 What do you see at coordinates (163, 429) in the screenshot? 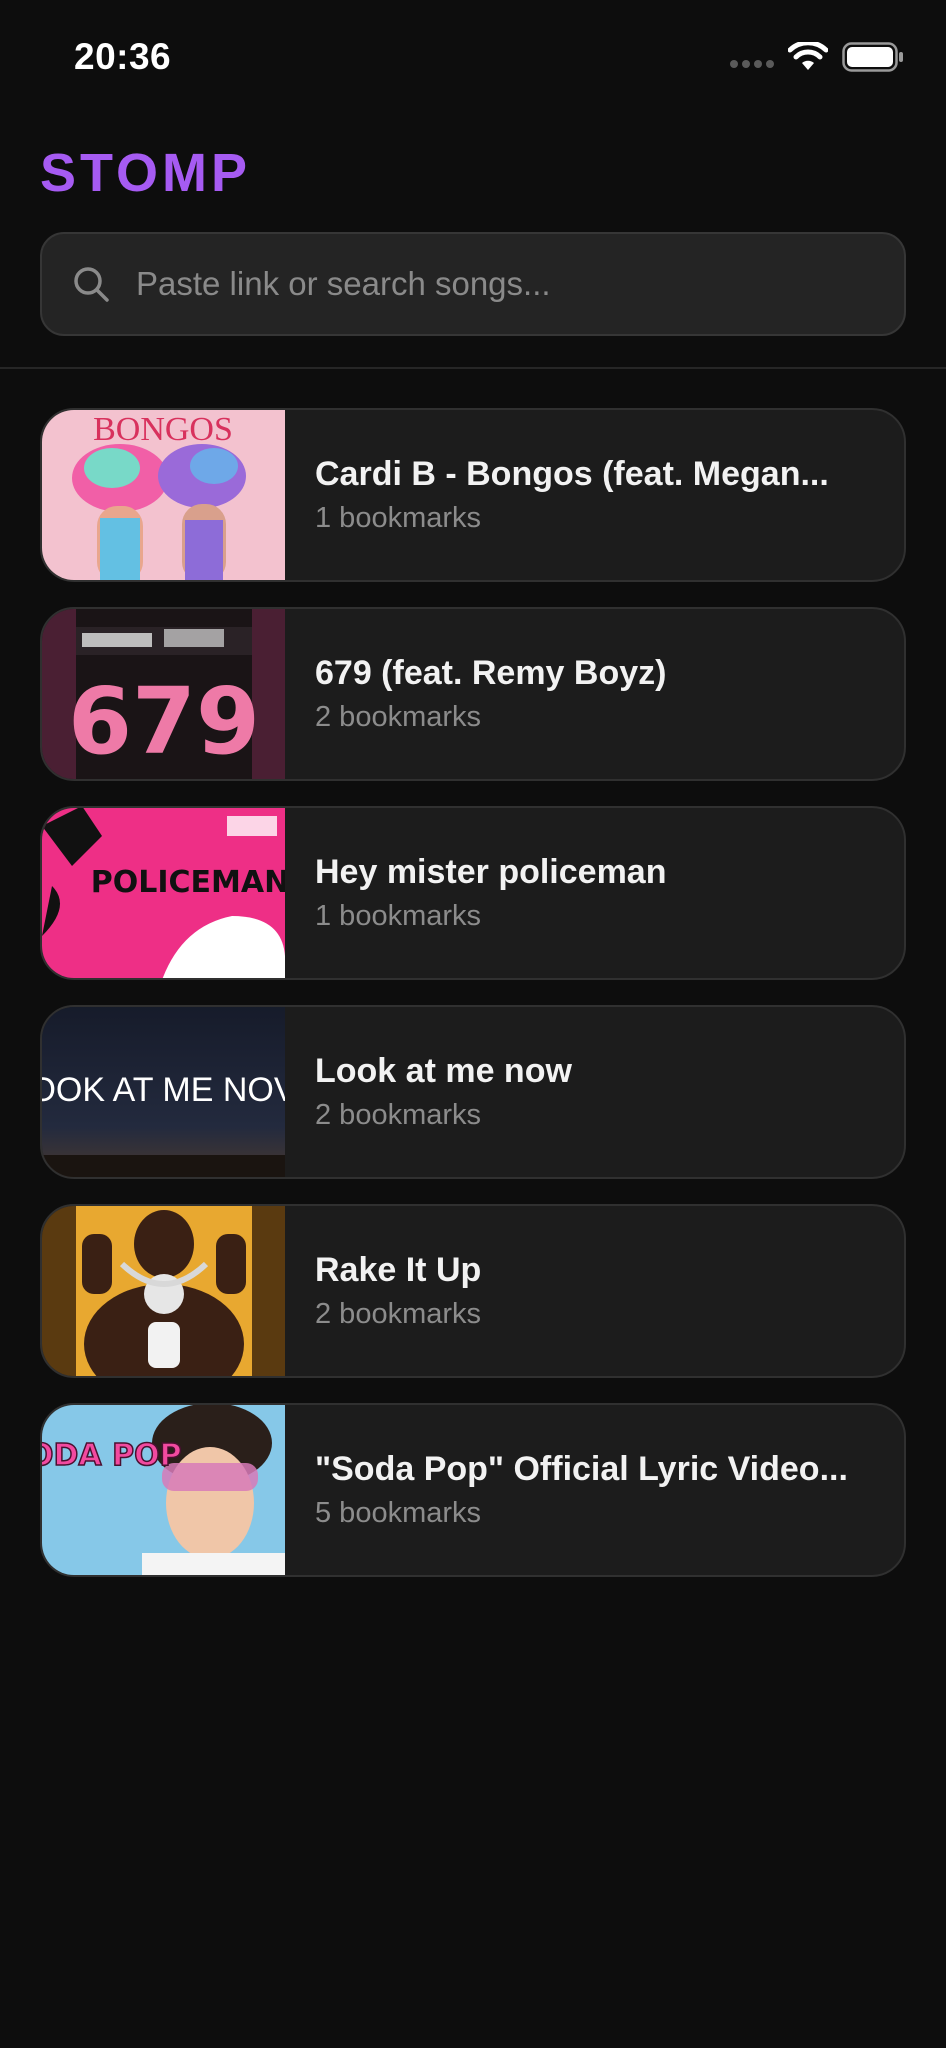
I see `artwork-text: BONGOS` at bounding box center [163, 429].